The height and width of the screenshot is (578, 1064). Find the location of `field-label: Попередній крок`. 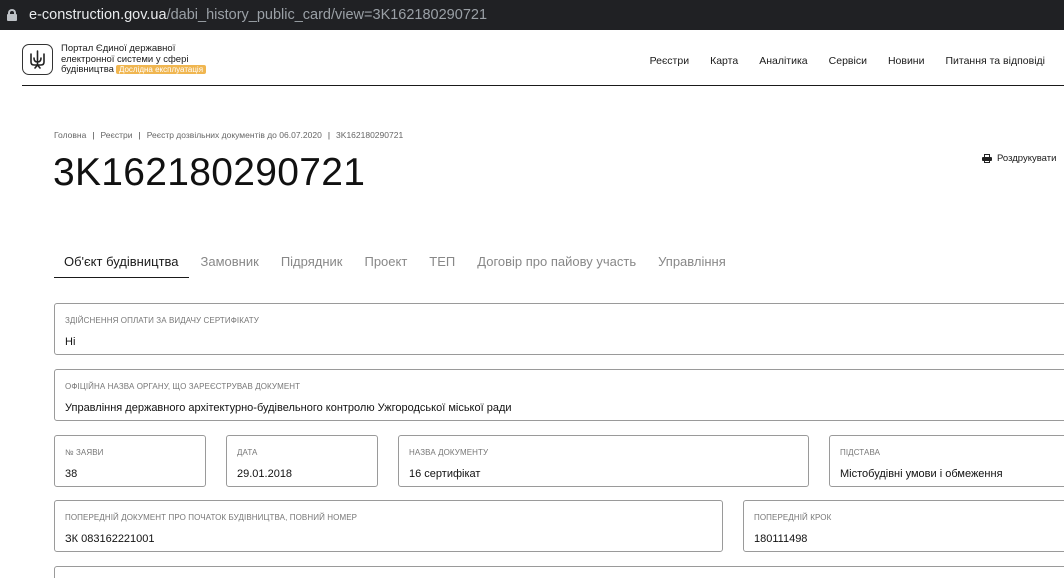

field-label: Попередній крок is located at coordinates (793, 517).